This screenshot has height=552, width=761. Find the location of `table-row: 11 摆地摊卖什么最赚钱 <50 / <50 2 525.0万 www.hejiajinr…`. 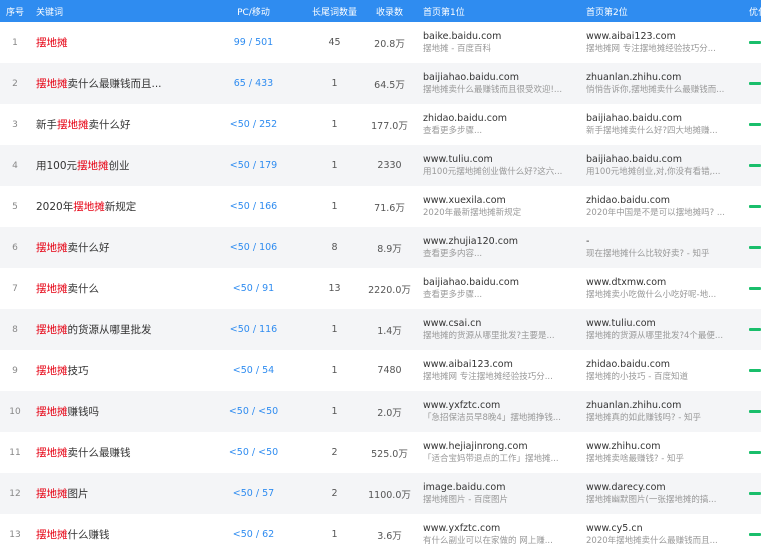

table-row: 11 摆地摊卖什么最赚钱 <50 / <50 2 525.0万 www.hejiajinr… is located at coordinates (380, 452).